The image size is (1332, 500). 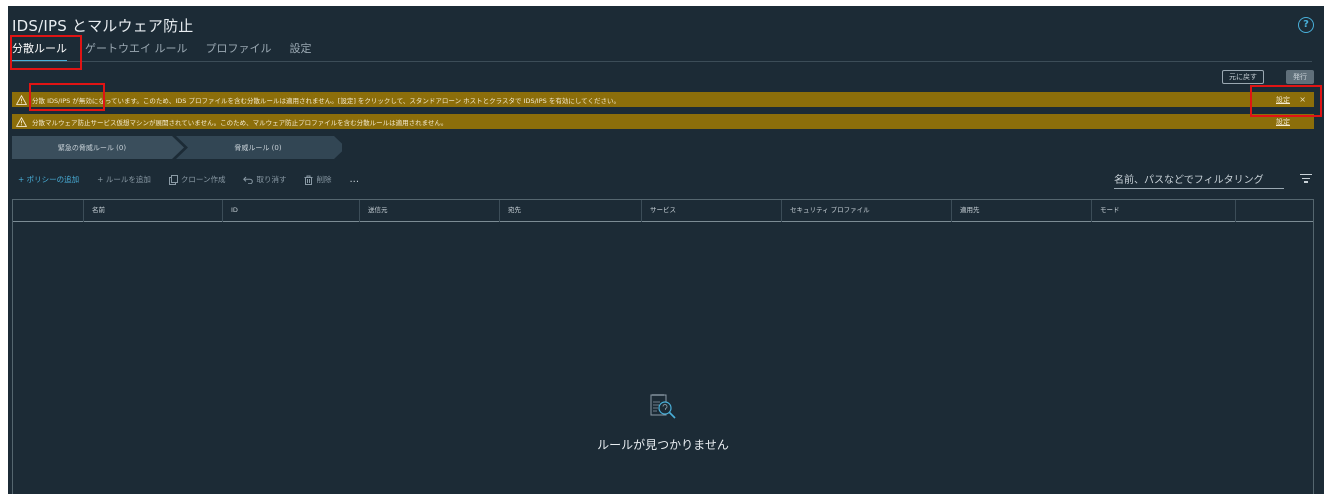 I want to click on undo-button: 取り消す, so click(x=264, y=179).